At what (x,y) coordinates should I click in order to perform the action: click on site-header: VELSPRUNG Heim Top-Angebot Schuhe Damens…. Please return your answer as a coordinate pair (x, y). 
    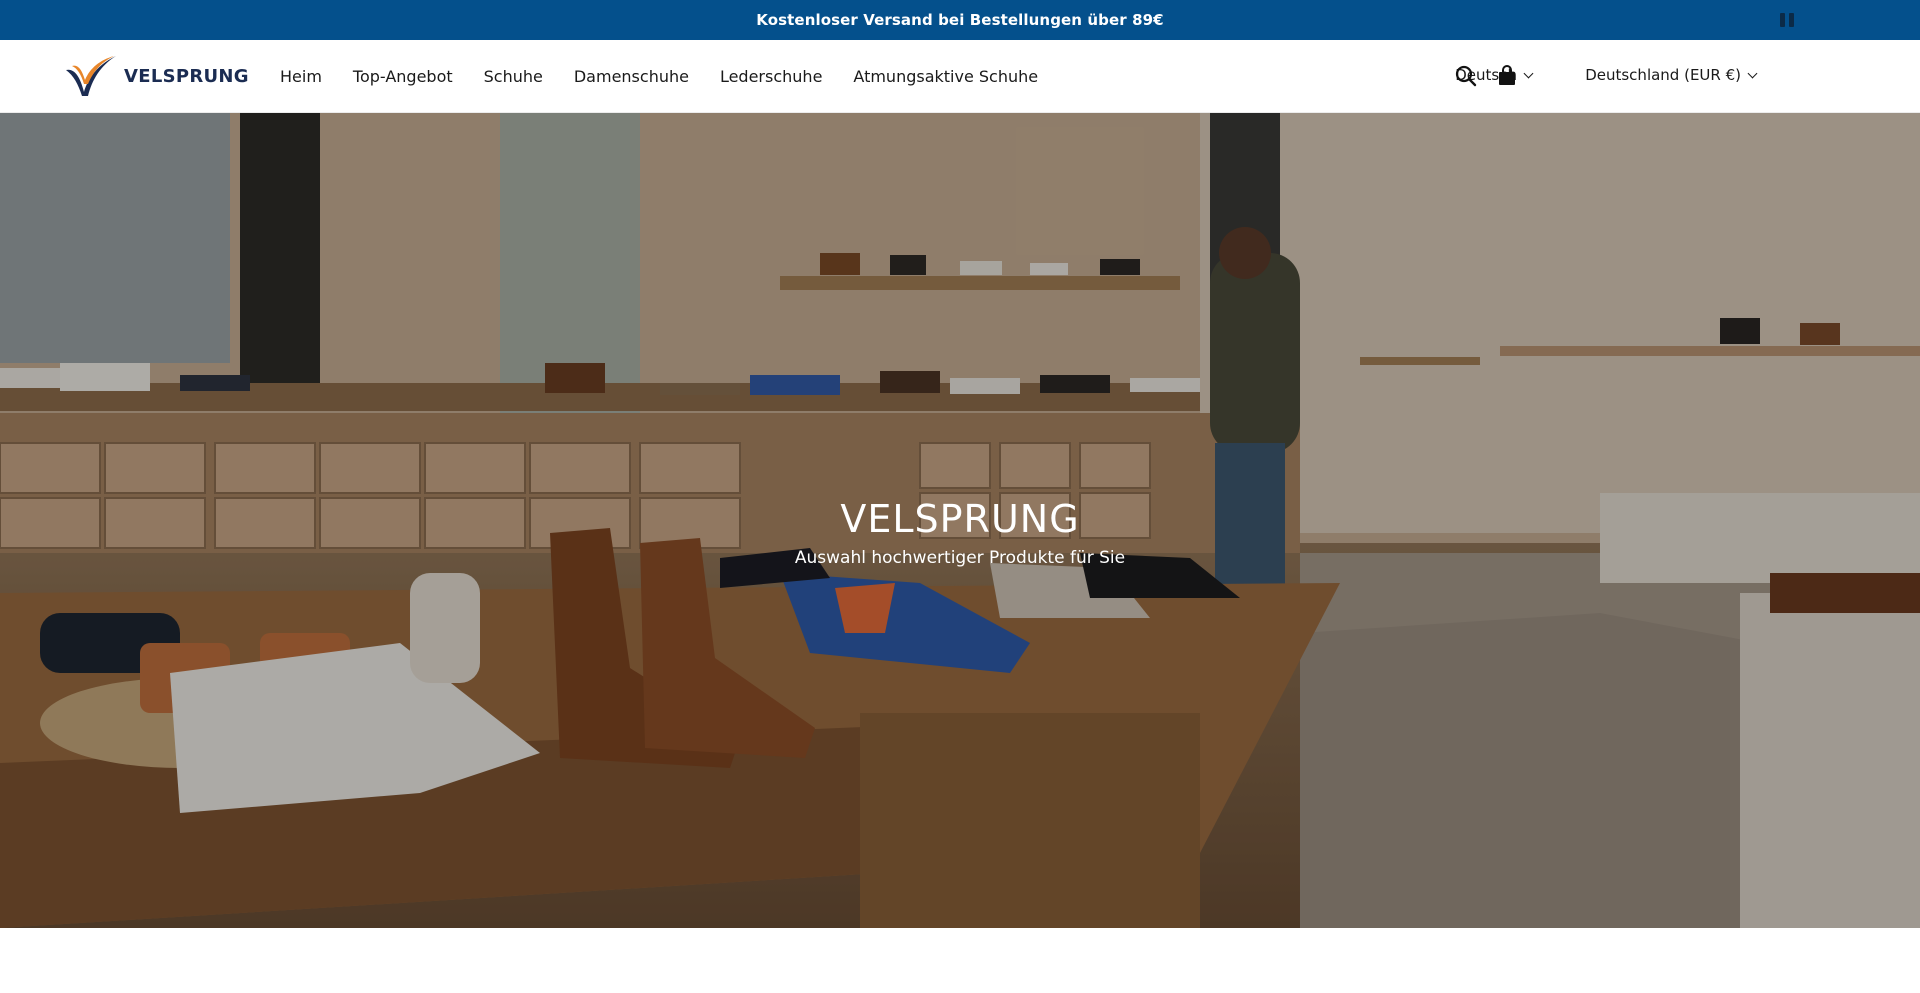
    Looking at the image, I should click on (960, 76).